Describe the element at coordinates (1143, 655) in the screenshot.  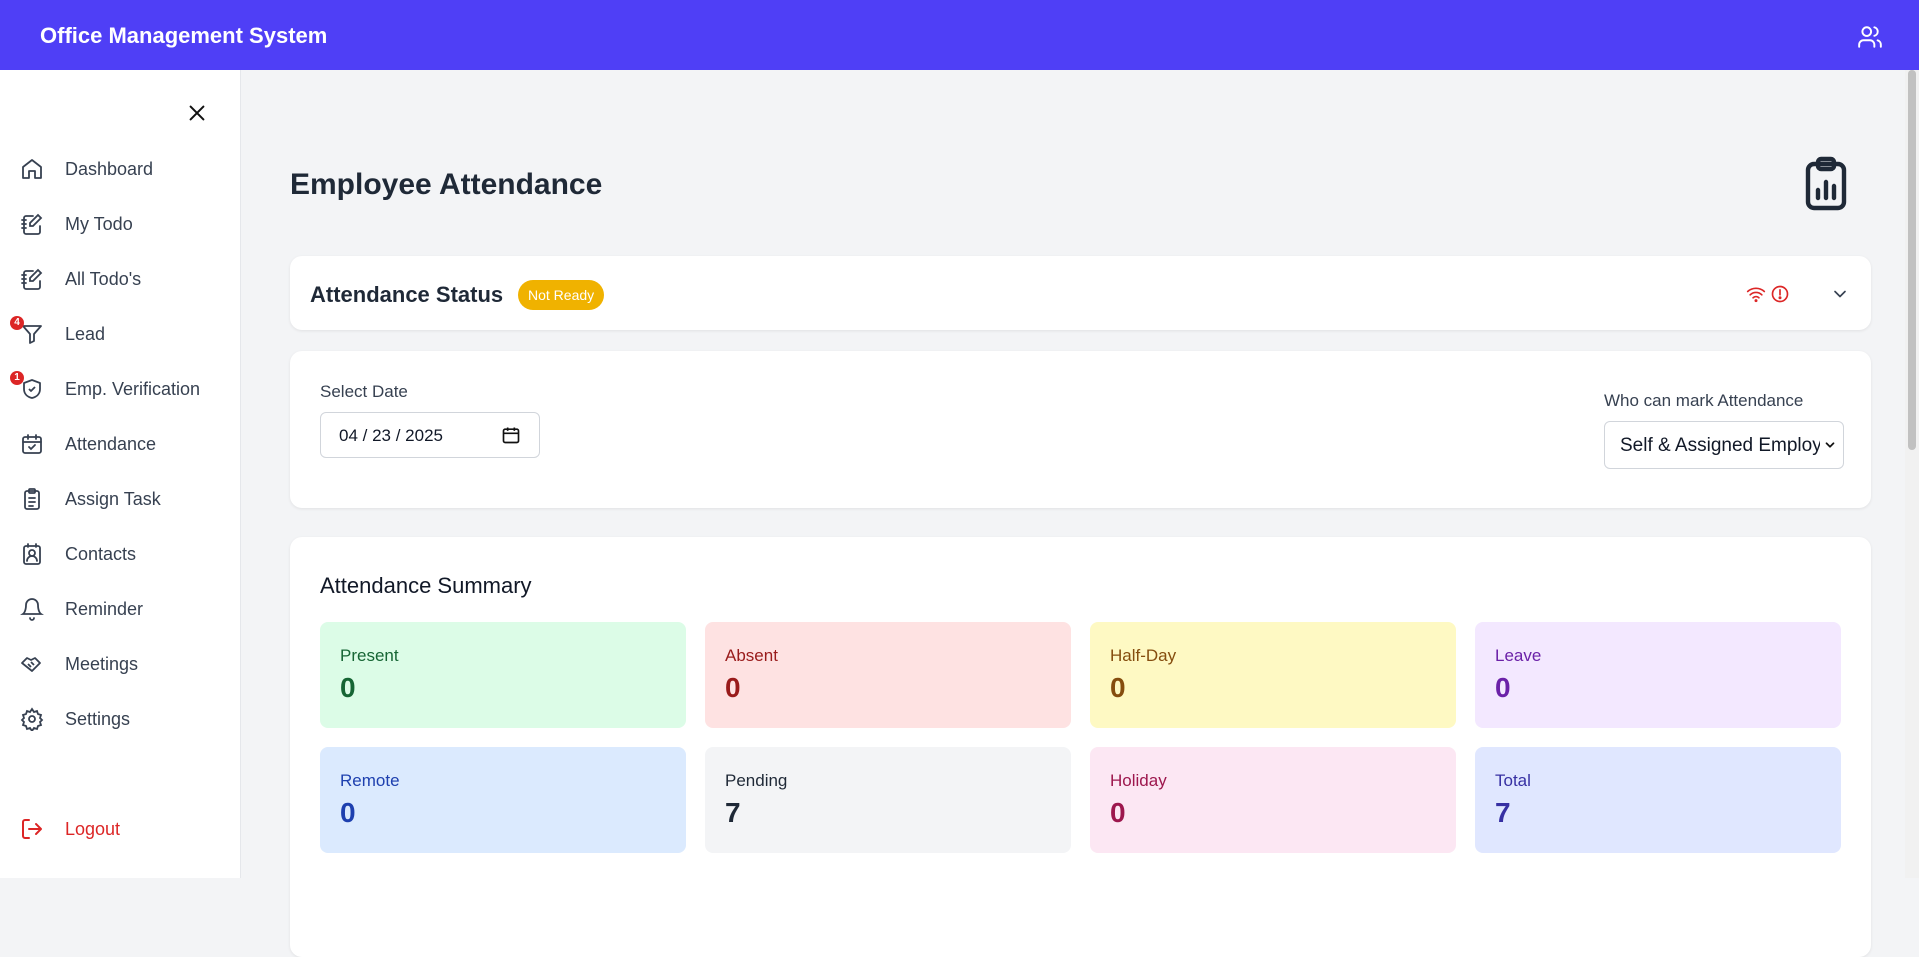
I see `stat-label: Half-Day` at that location.